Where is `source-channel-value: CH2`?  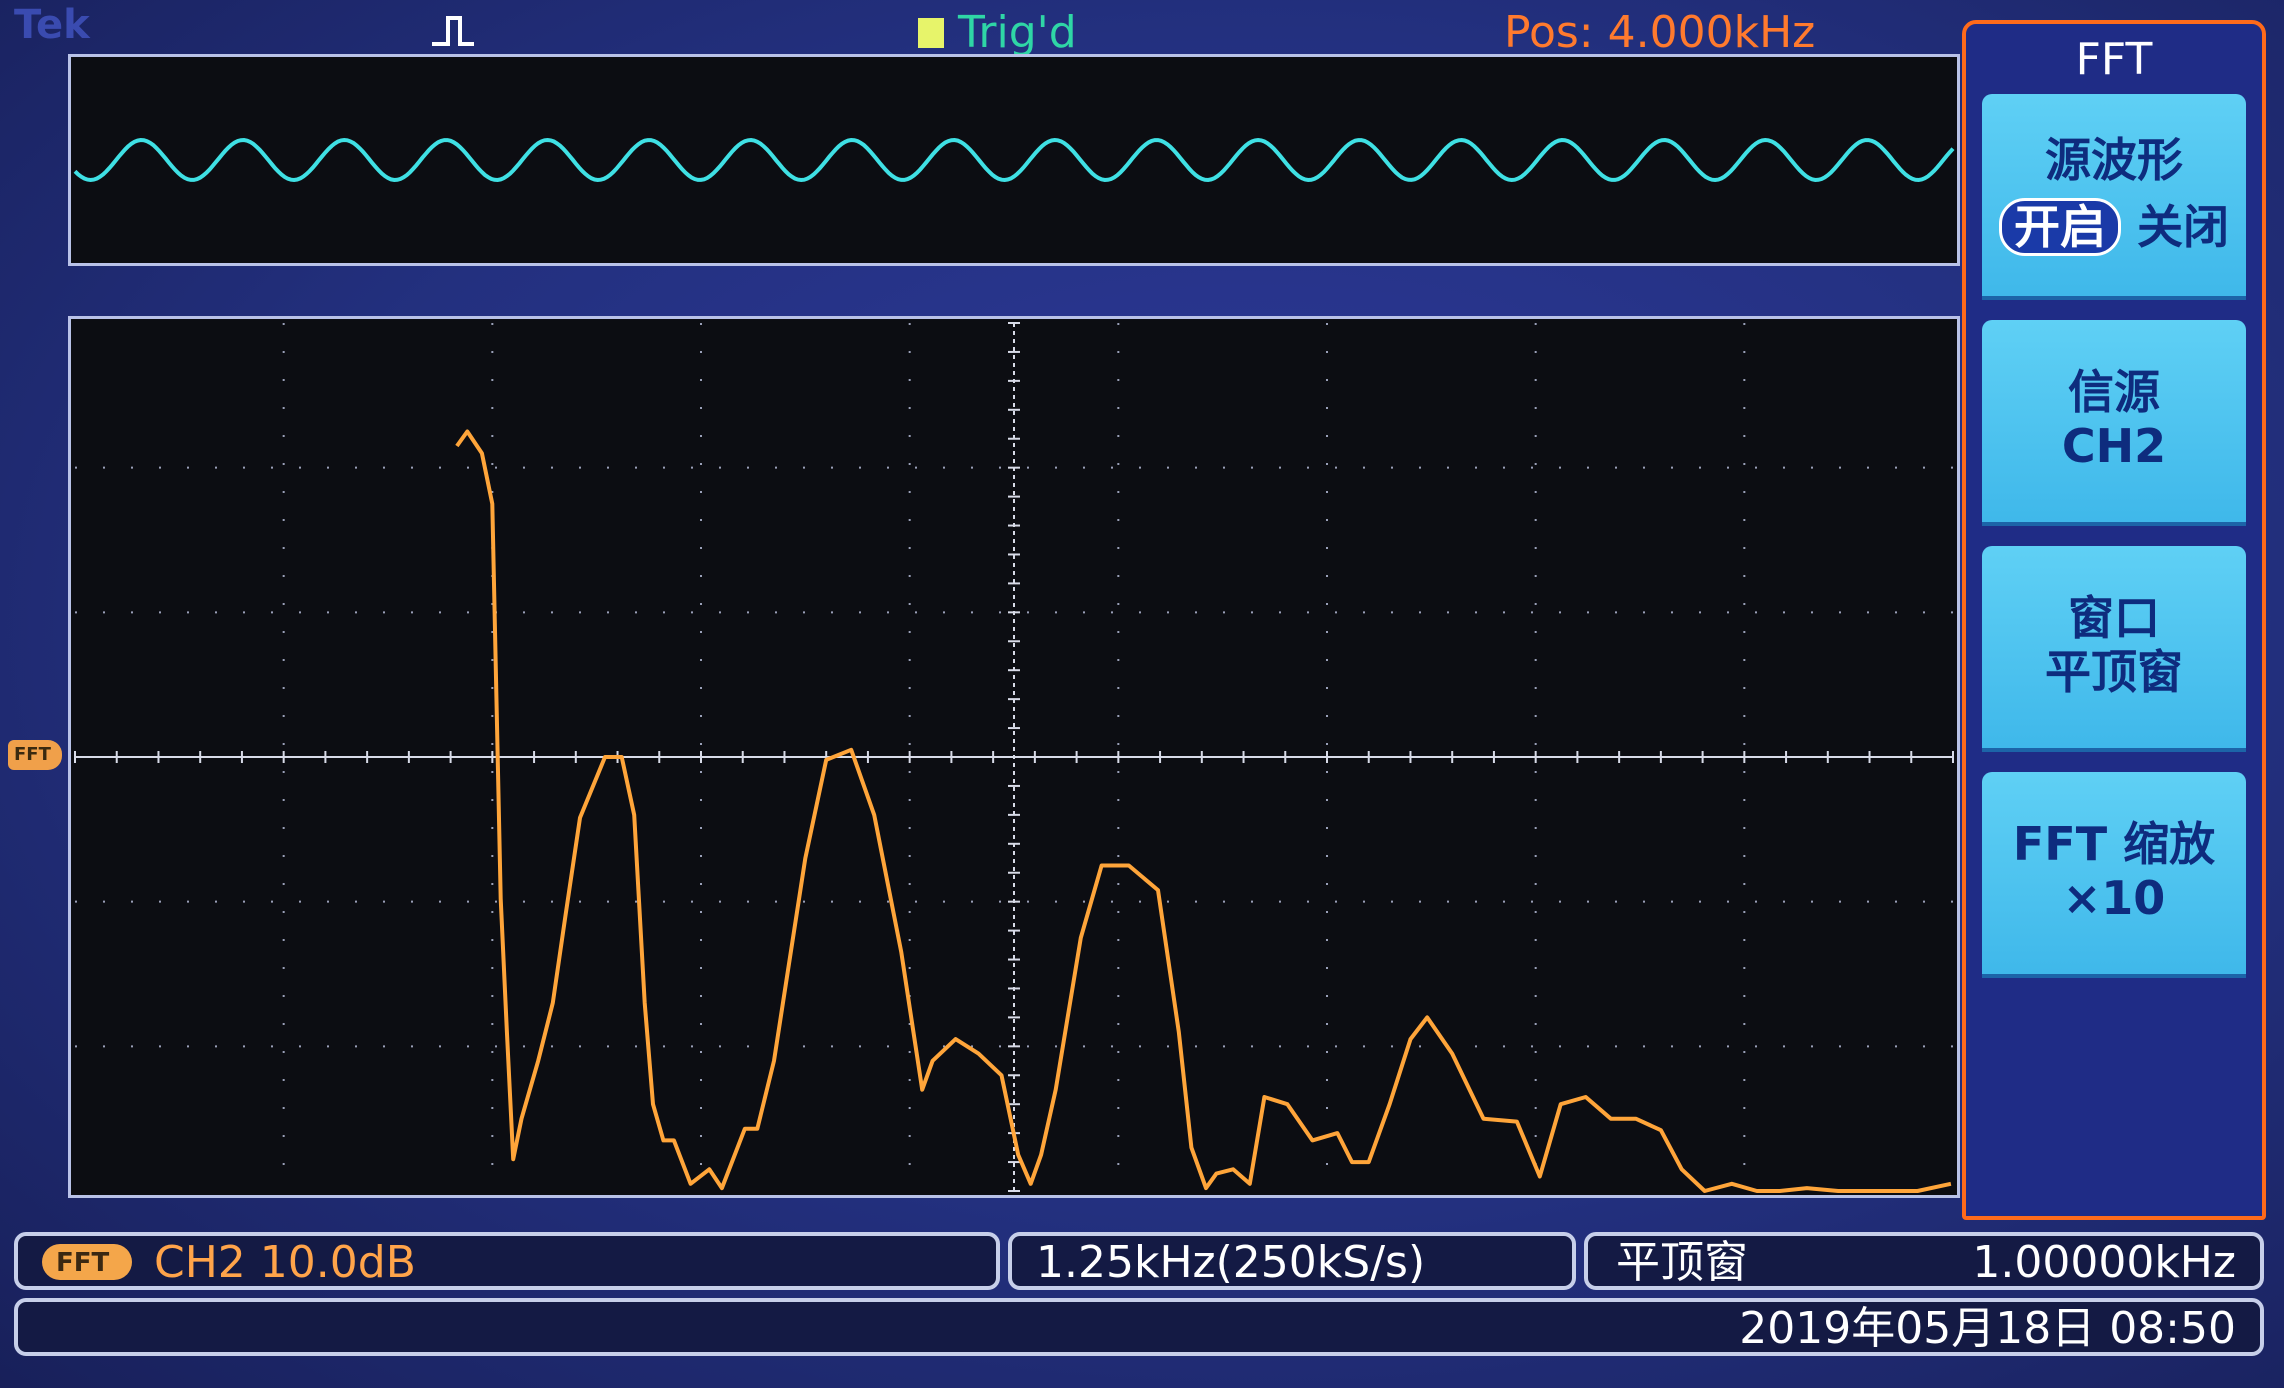 source-channel-value: CH2 is located at coordinates (2114, 446).